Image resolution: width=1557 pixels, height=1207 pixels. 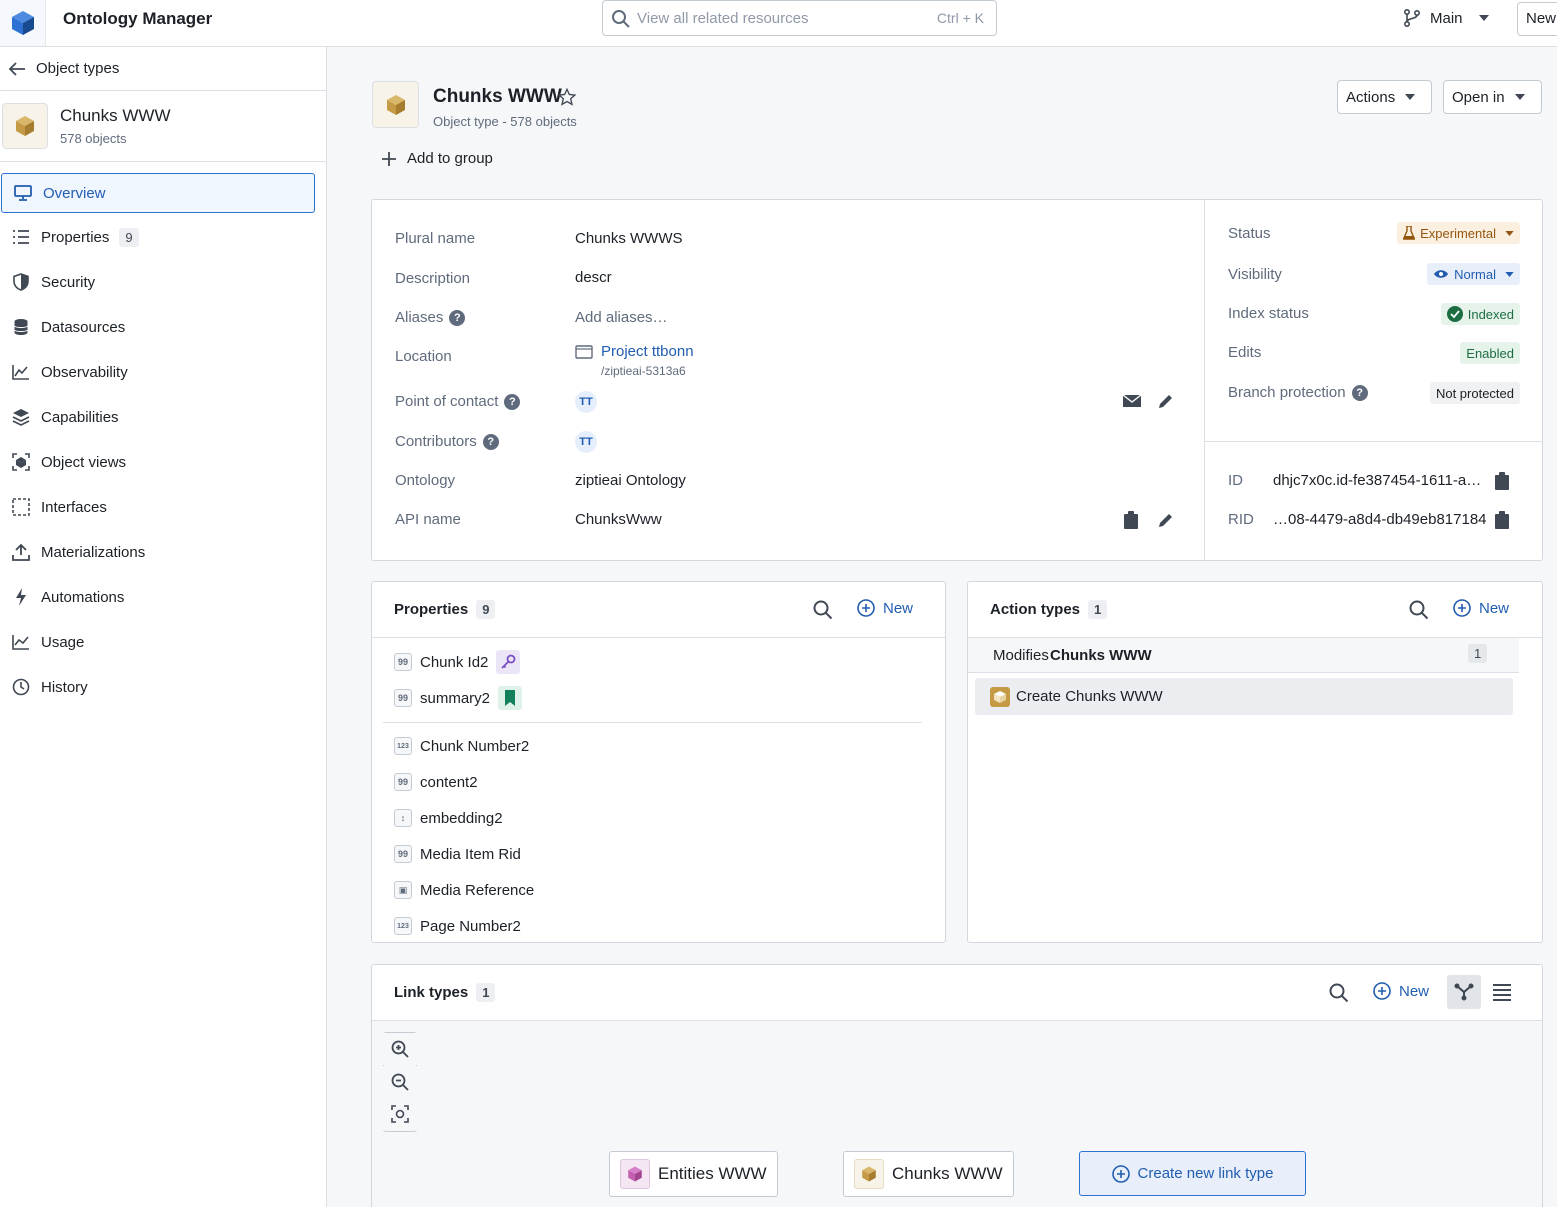 What do you see at coordinates (1132, 401) in the screenshot?
I see `mail-icon` at bounding box center [1132, 401].